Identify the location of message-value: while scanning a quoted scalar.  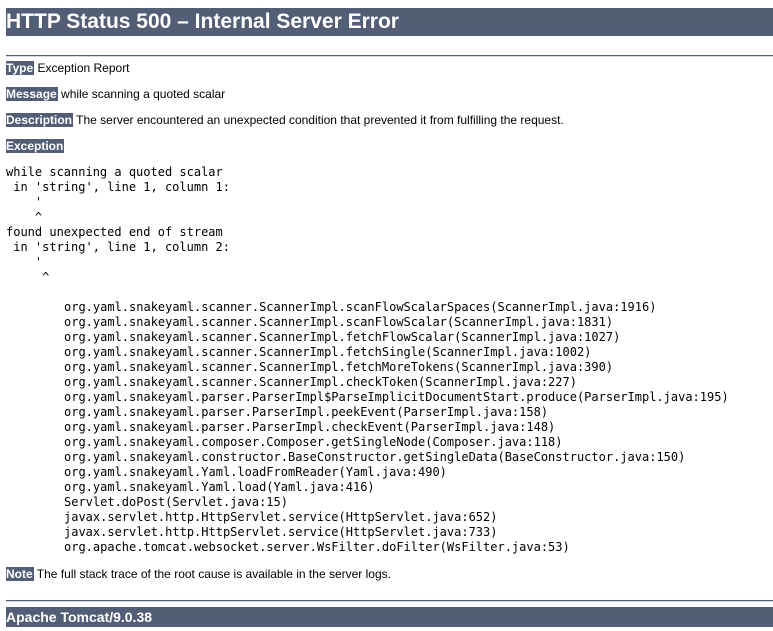
(143, 94).